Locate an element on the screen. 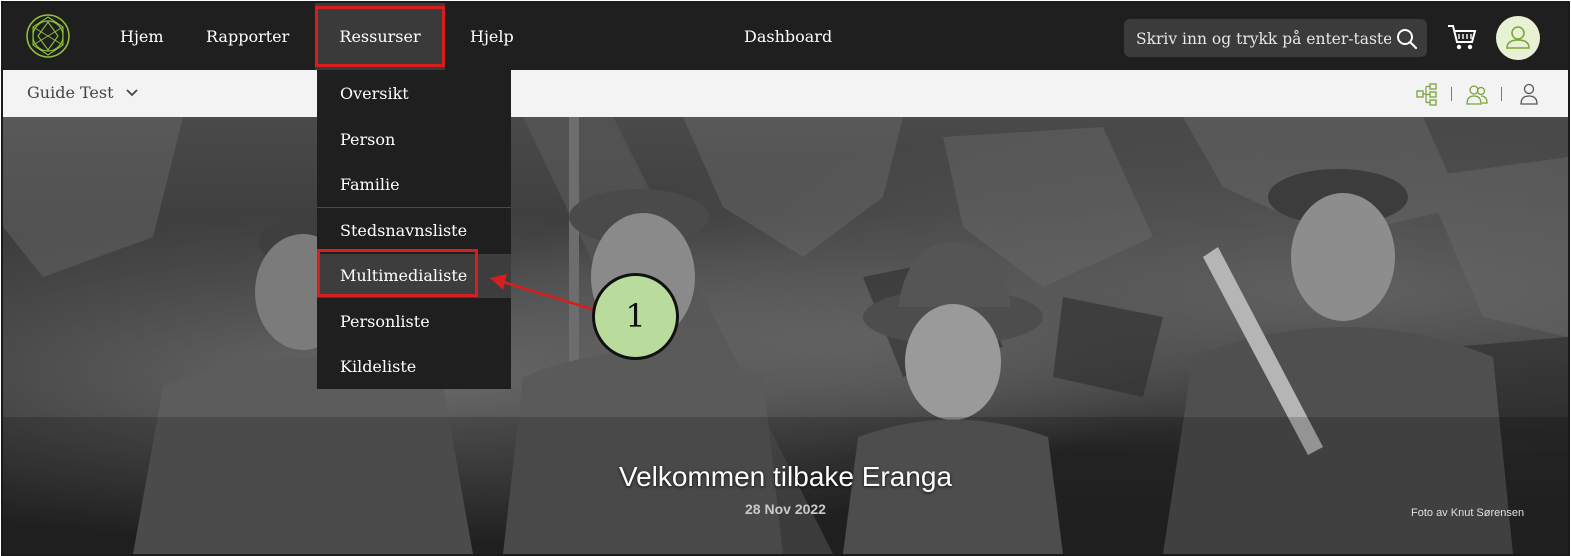 Image resolution: width=1571 pixels, height=556 pixels. step-callout: 1 is located at coordinates (635, 316).